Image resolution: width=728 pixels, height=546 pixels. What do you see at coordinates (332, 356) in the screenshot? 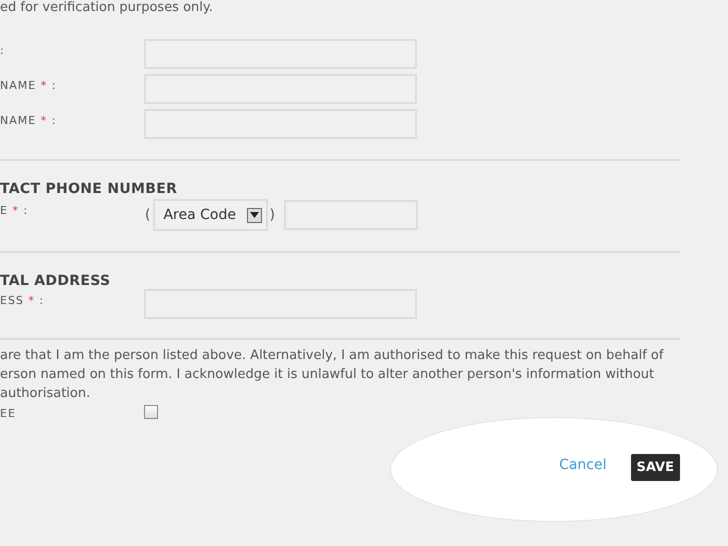
I see `declaration-text: are that I am the person listed above. Alternatively, I am authorised to make this request on behalf of` at bounding box center [332, 356].